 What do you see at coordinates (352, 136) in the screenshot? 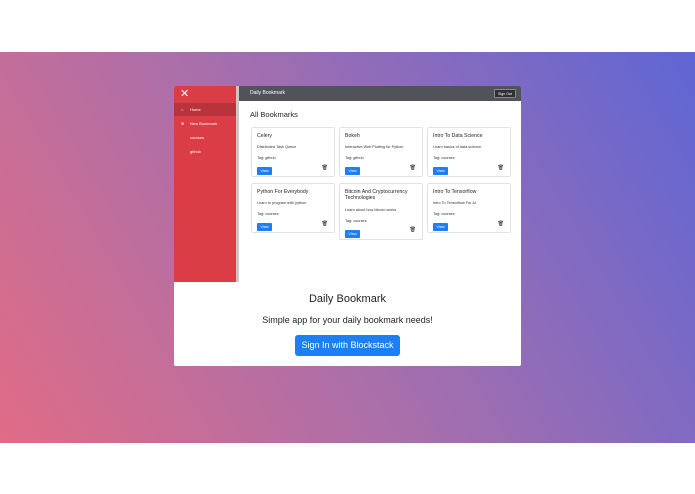
I see `card-title: Bokeh` at bounding box center [352, 136].